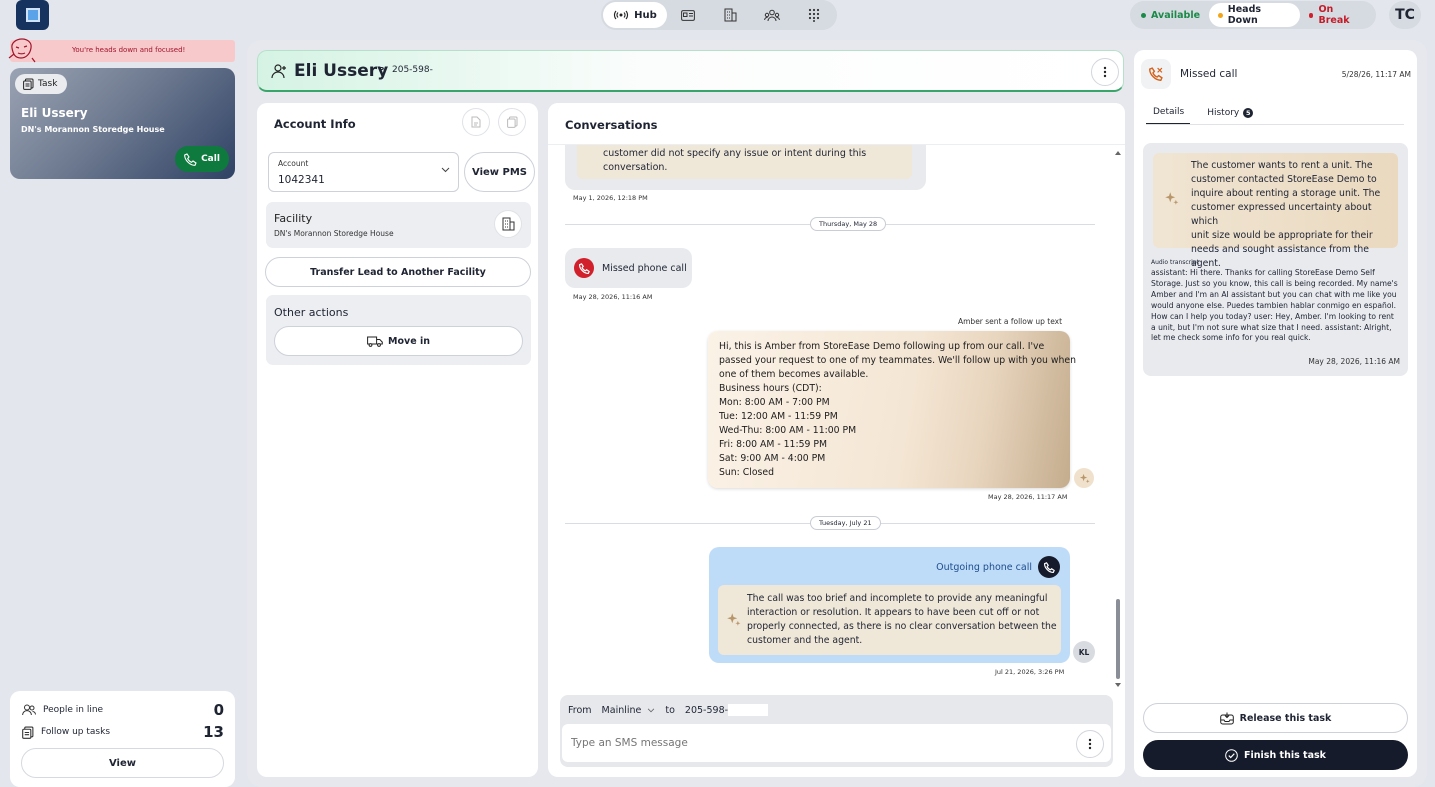 This screenshot has height=787, width=1435. What do you see at coordinates (123, 710) in the screenshot?
I see `people-in-line-row: People in line 0` at bounding box center [123, 710].